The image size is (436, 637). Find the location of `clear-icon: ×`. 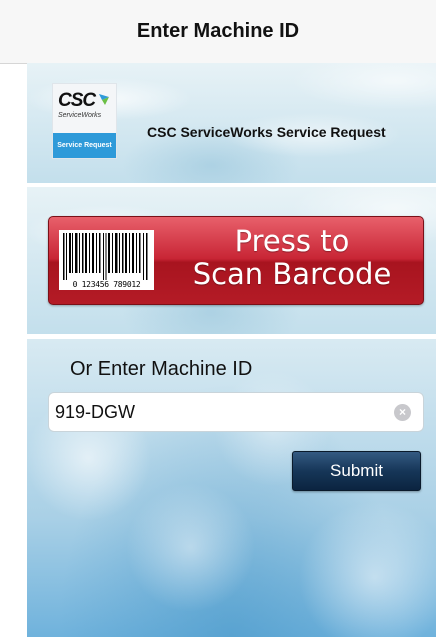

clear-icon: × is located at coordinates (402, 412).